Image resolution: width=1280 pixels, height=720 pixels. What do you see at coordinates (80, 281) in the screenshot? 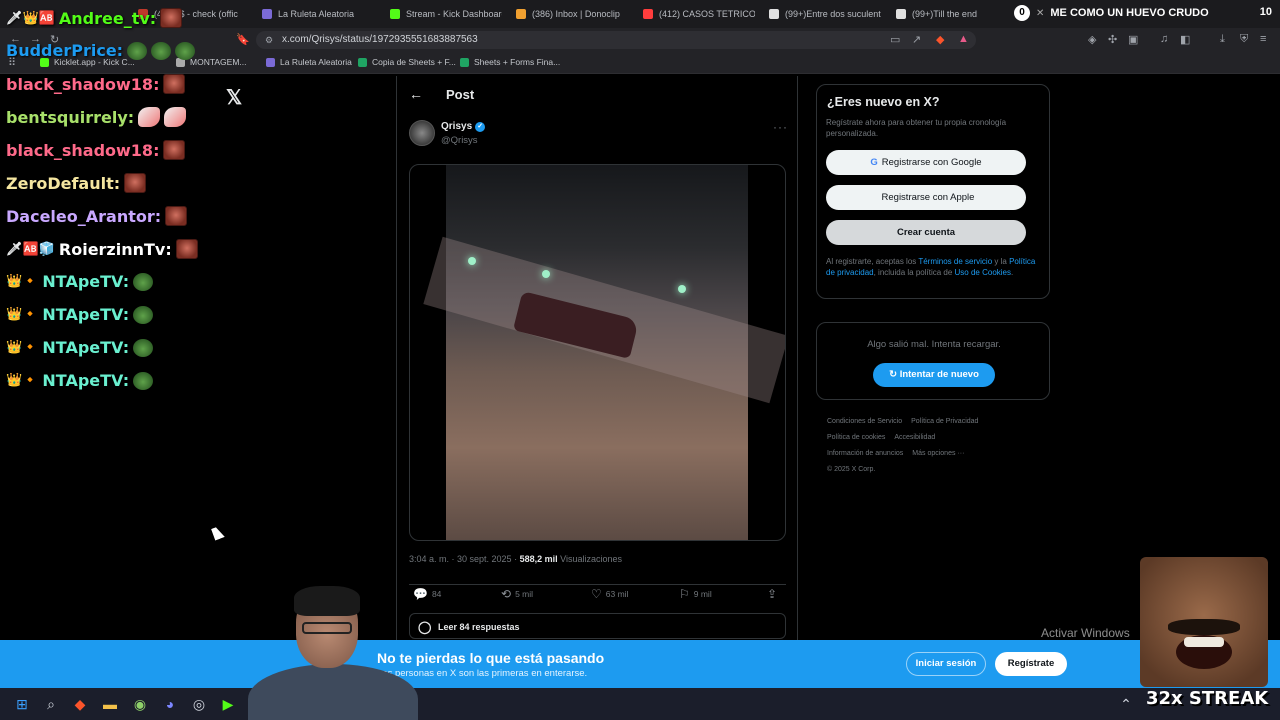
I see `chat-message: 👑🔸 NTApeTV:` at bounding box center [80, 281].